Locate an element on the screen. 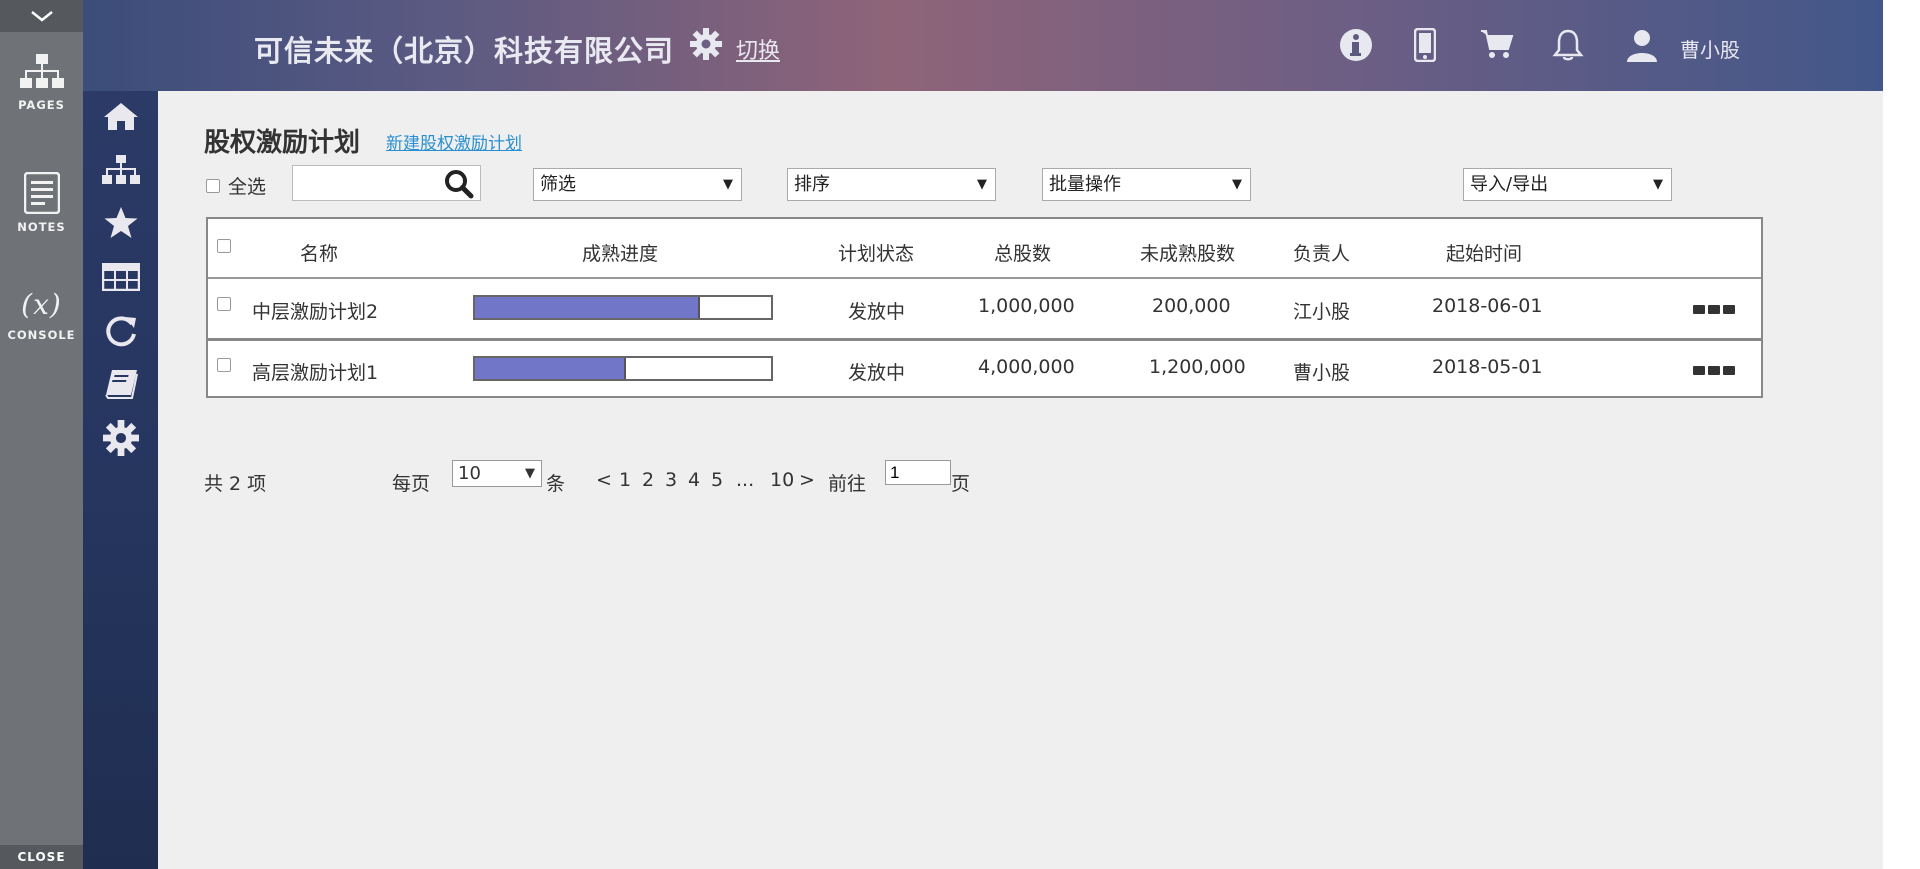  total-count: 共 2 项 is located at coordinates (235, 484).